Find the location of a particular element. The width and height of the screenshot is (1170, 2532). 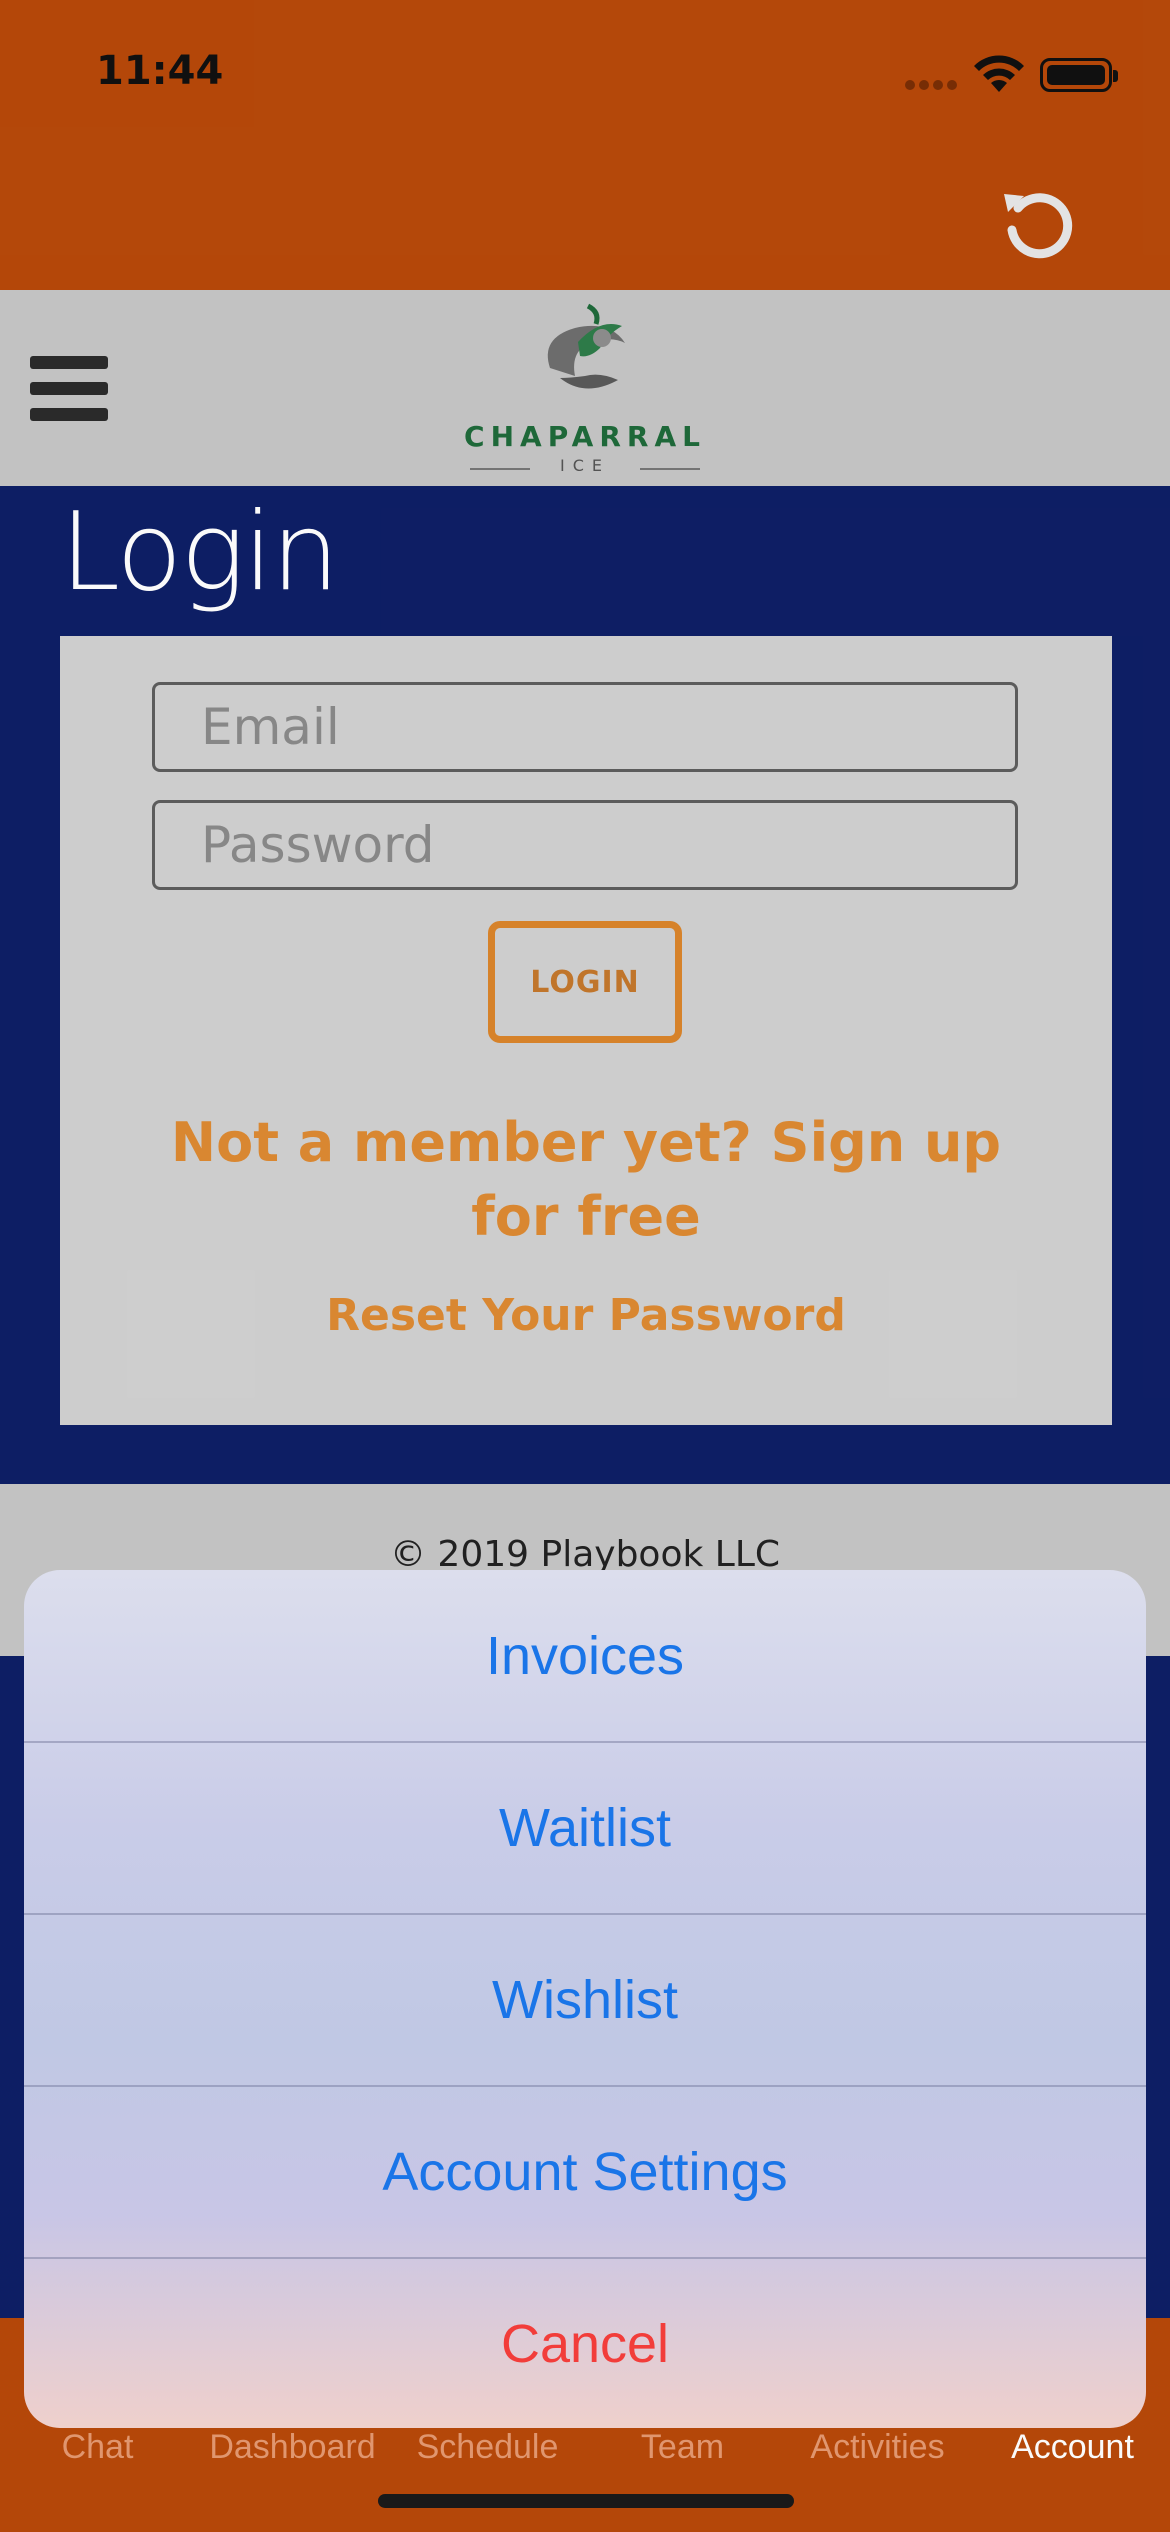

sheet-item-wishlist: Wishlist is located at coordinates (585, 2000).